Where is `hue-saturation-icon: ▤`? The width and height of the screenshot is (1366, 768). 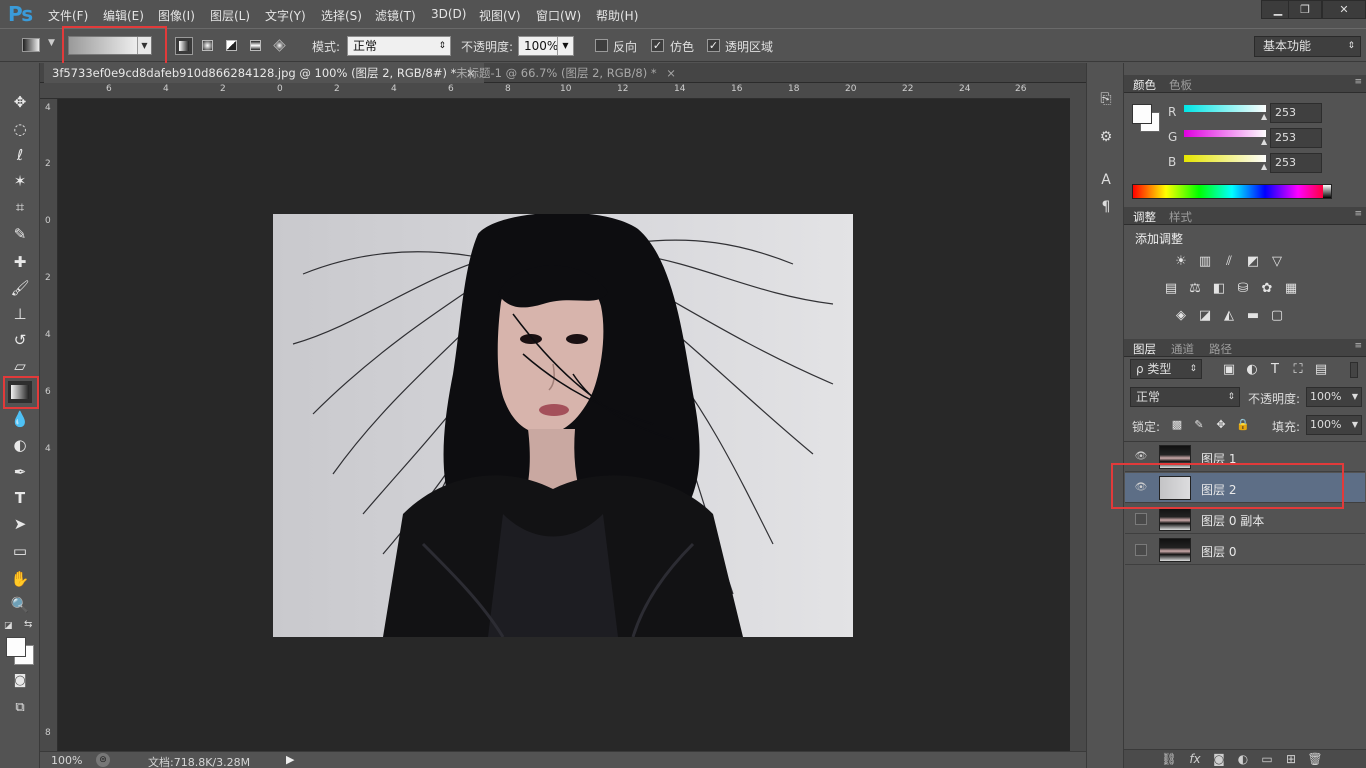
hue-saturation-icon: ▤ is located at coordinates (1171, 289).